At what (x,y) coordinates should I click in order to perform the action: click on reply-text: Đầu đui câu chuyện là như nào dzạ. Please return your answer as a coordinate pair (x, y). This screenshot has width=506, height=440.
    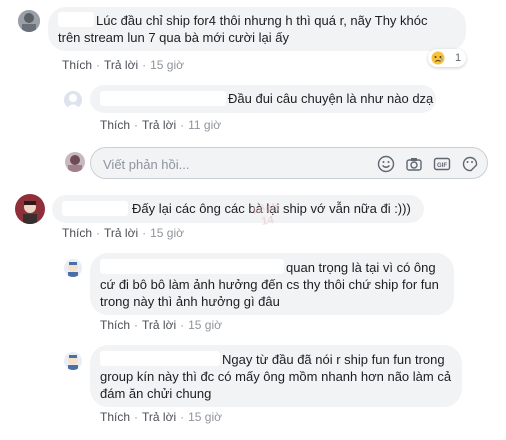
    Looking at the image, I should click on (331, 98).